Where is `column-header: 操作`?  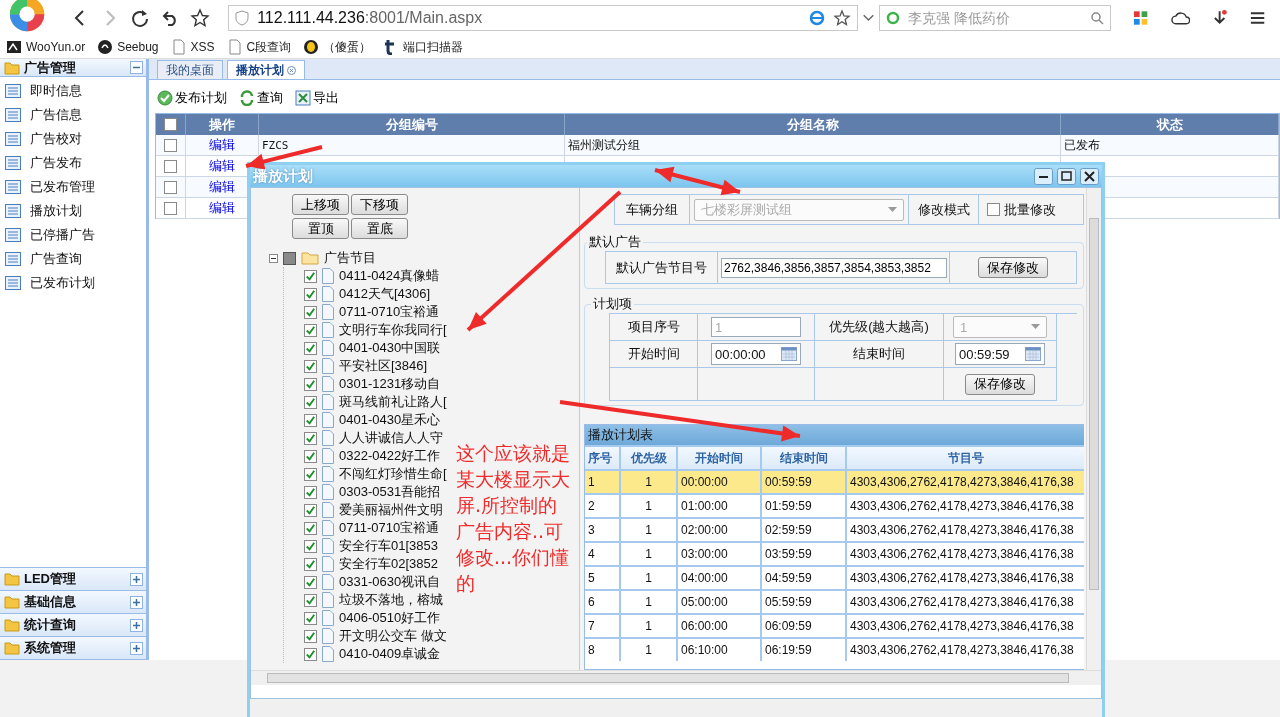 column-header: 操作 is located at coordinates (222, 124).